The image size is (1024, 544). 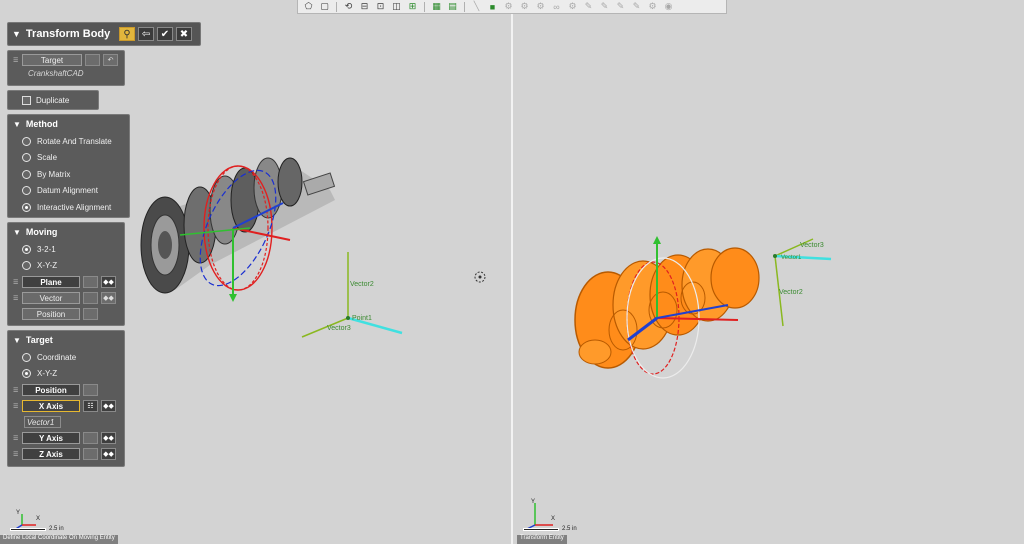 I want to click on method-option-datum-alignment: Datum Alignment, so click(x=68, y=191).